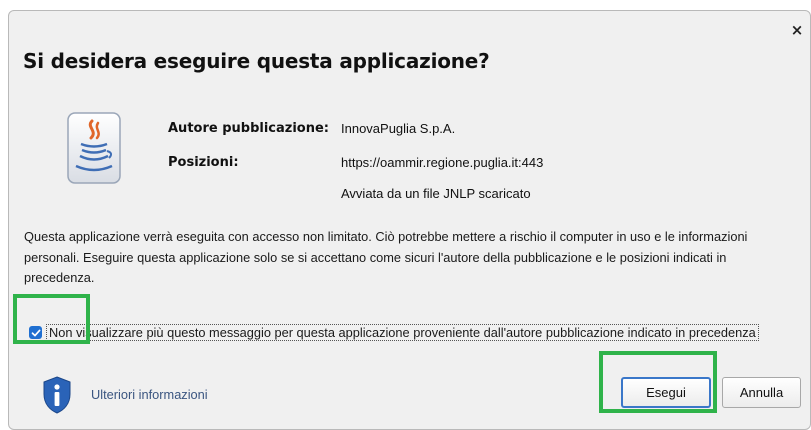 The image size is (811, 430). Describe the element at coordinates (59, 277) in the screenshot. I see `warning-line: precedenza.` at that location.